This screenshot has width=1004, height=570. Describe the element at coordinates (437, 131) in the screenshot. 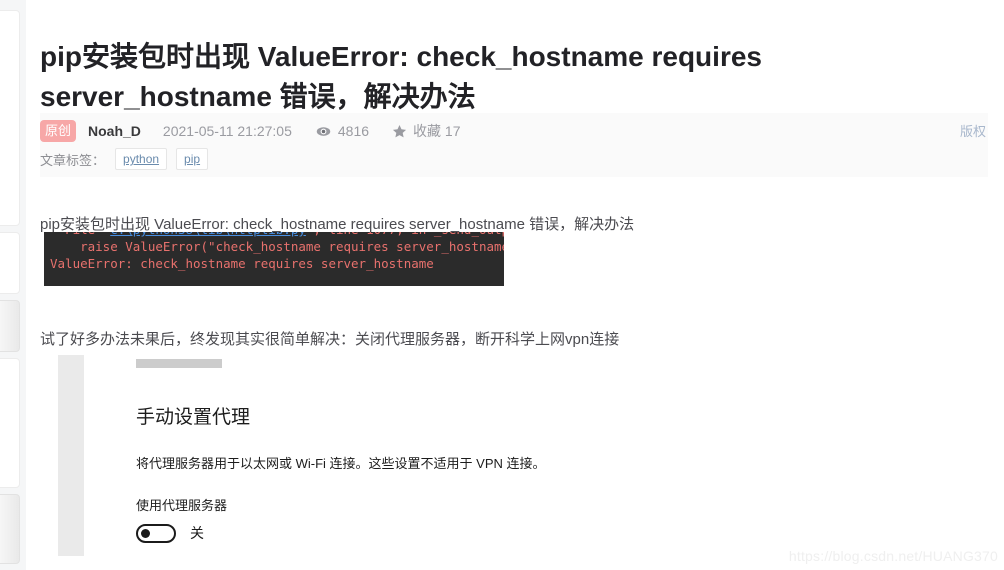

I see `favorite-count-label: 收藏 17` at that location.